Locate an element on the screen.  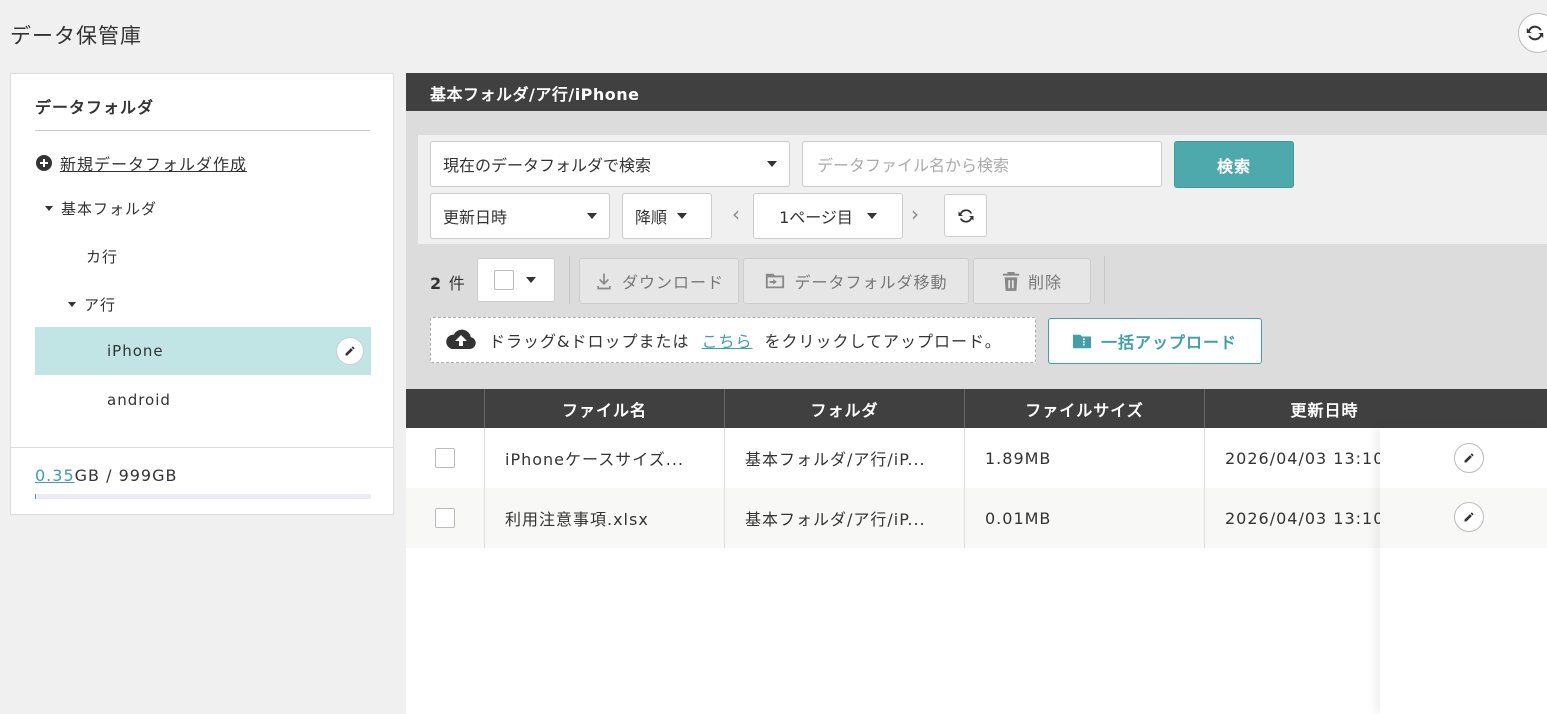
table-header: ファイル名 フォルダ ファイルサイズ 更新日時 is located at coordinates (976, 408).